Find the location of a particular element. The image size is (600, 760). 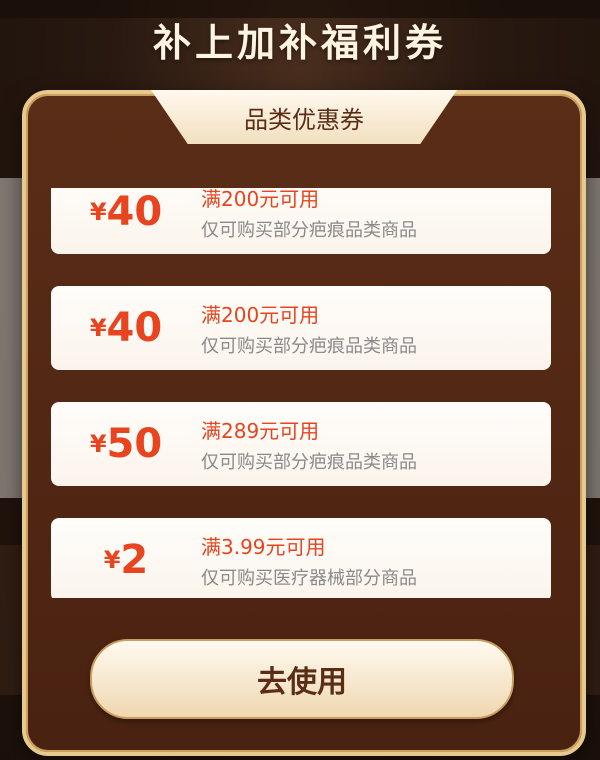

coupon-card: ¥2 满3.99元可用 仅可购买医疗器械部分商品 is located at coordinates (301, 558).